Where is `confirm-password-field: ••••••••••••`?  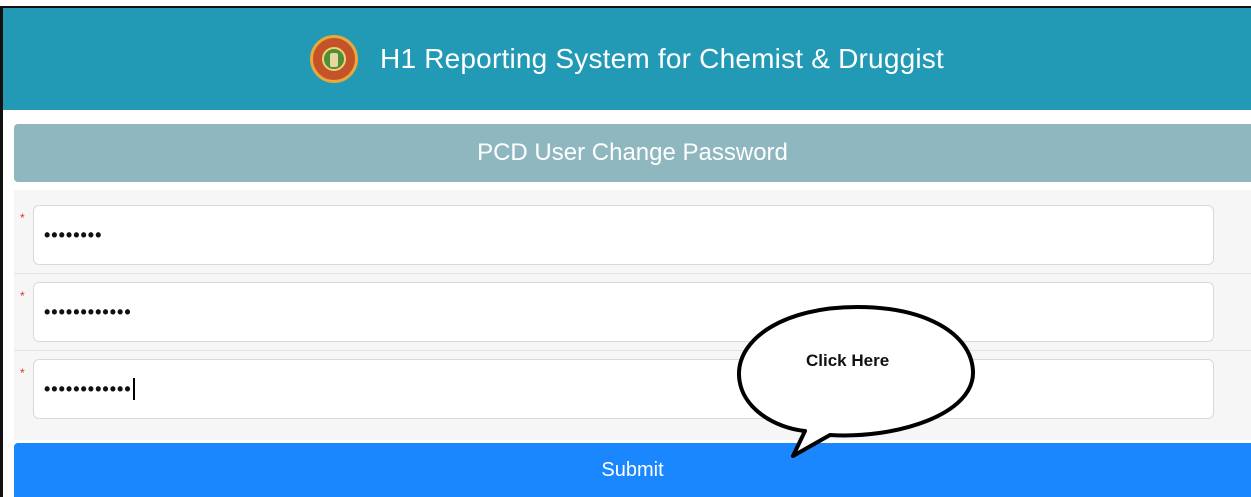 confirm-password-field: •••••••••••• is located at coordinates (623, 389).